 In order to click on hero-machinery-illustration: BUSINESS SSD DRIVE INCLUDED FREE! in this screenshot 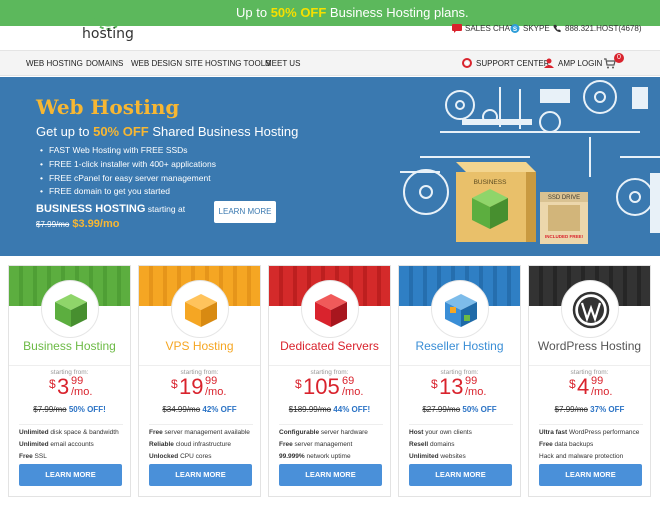, I will do `click(530, 162)`.